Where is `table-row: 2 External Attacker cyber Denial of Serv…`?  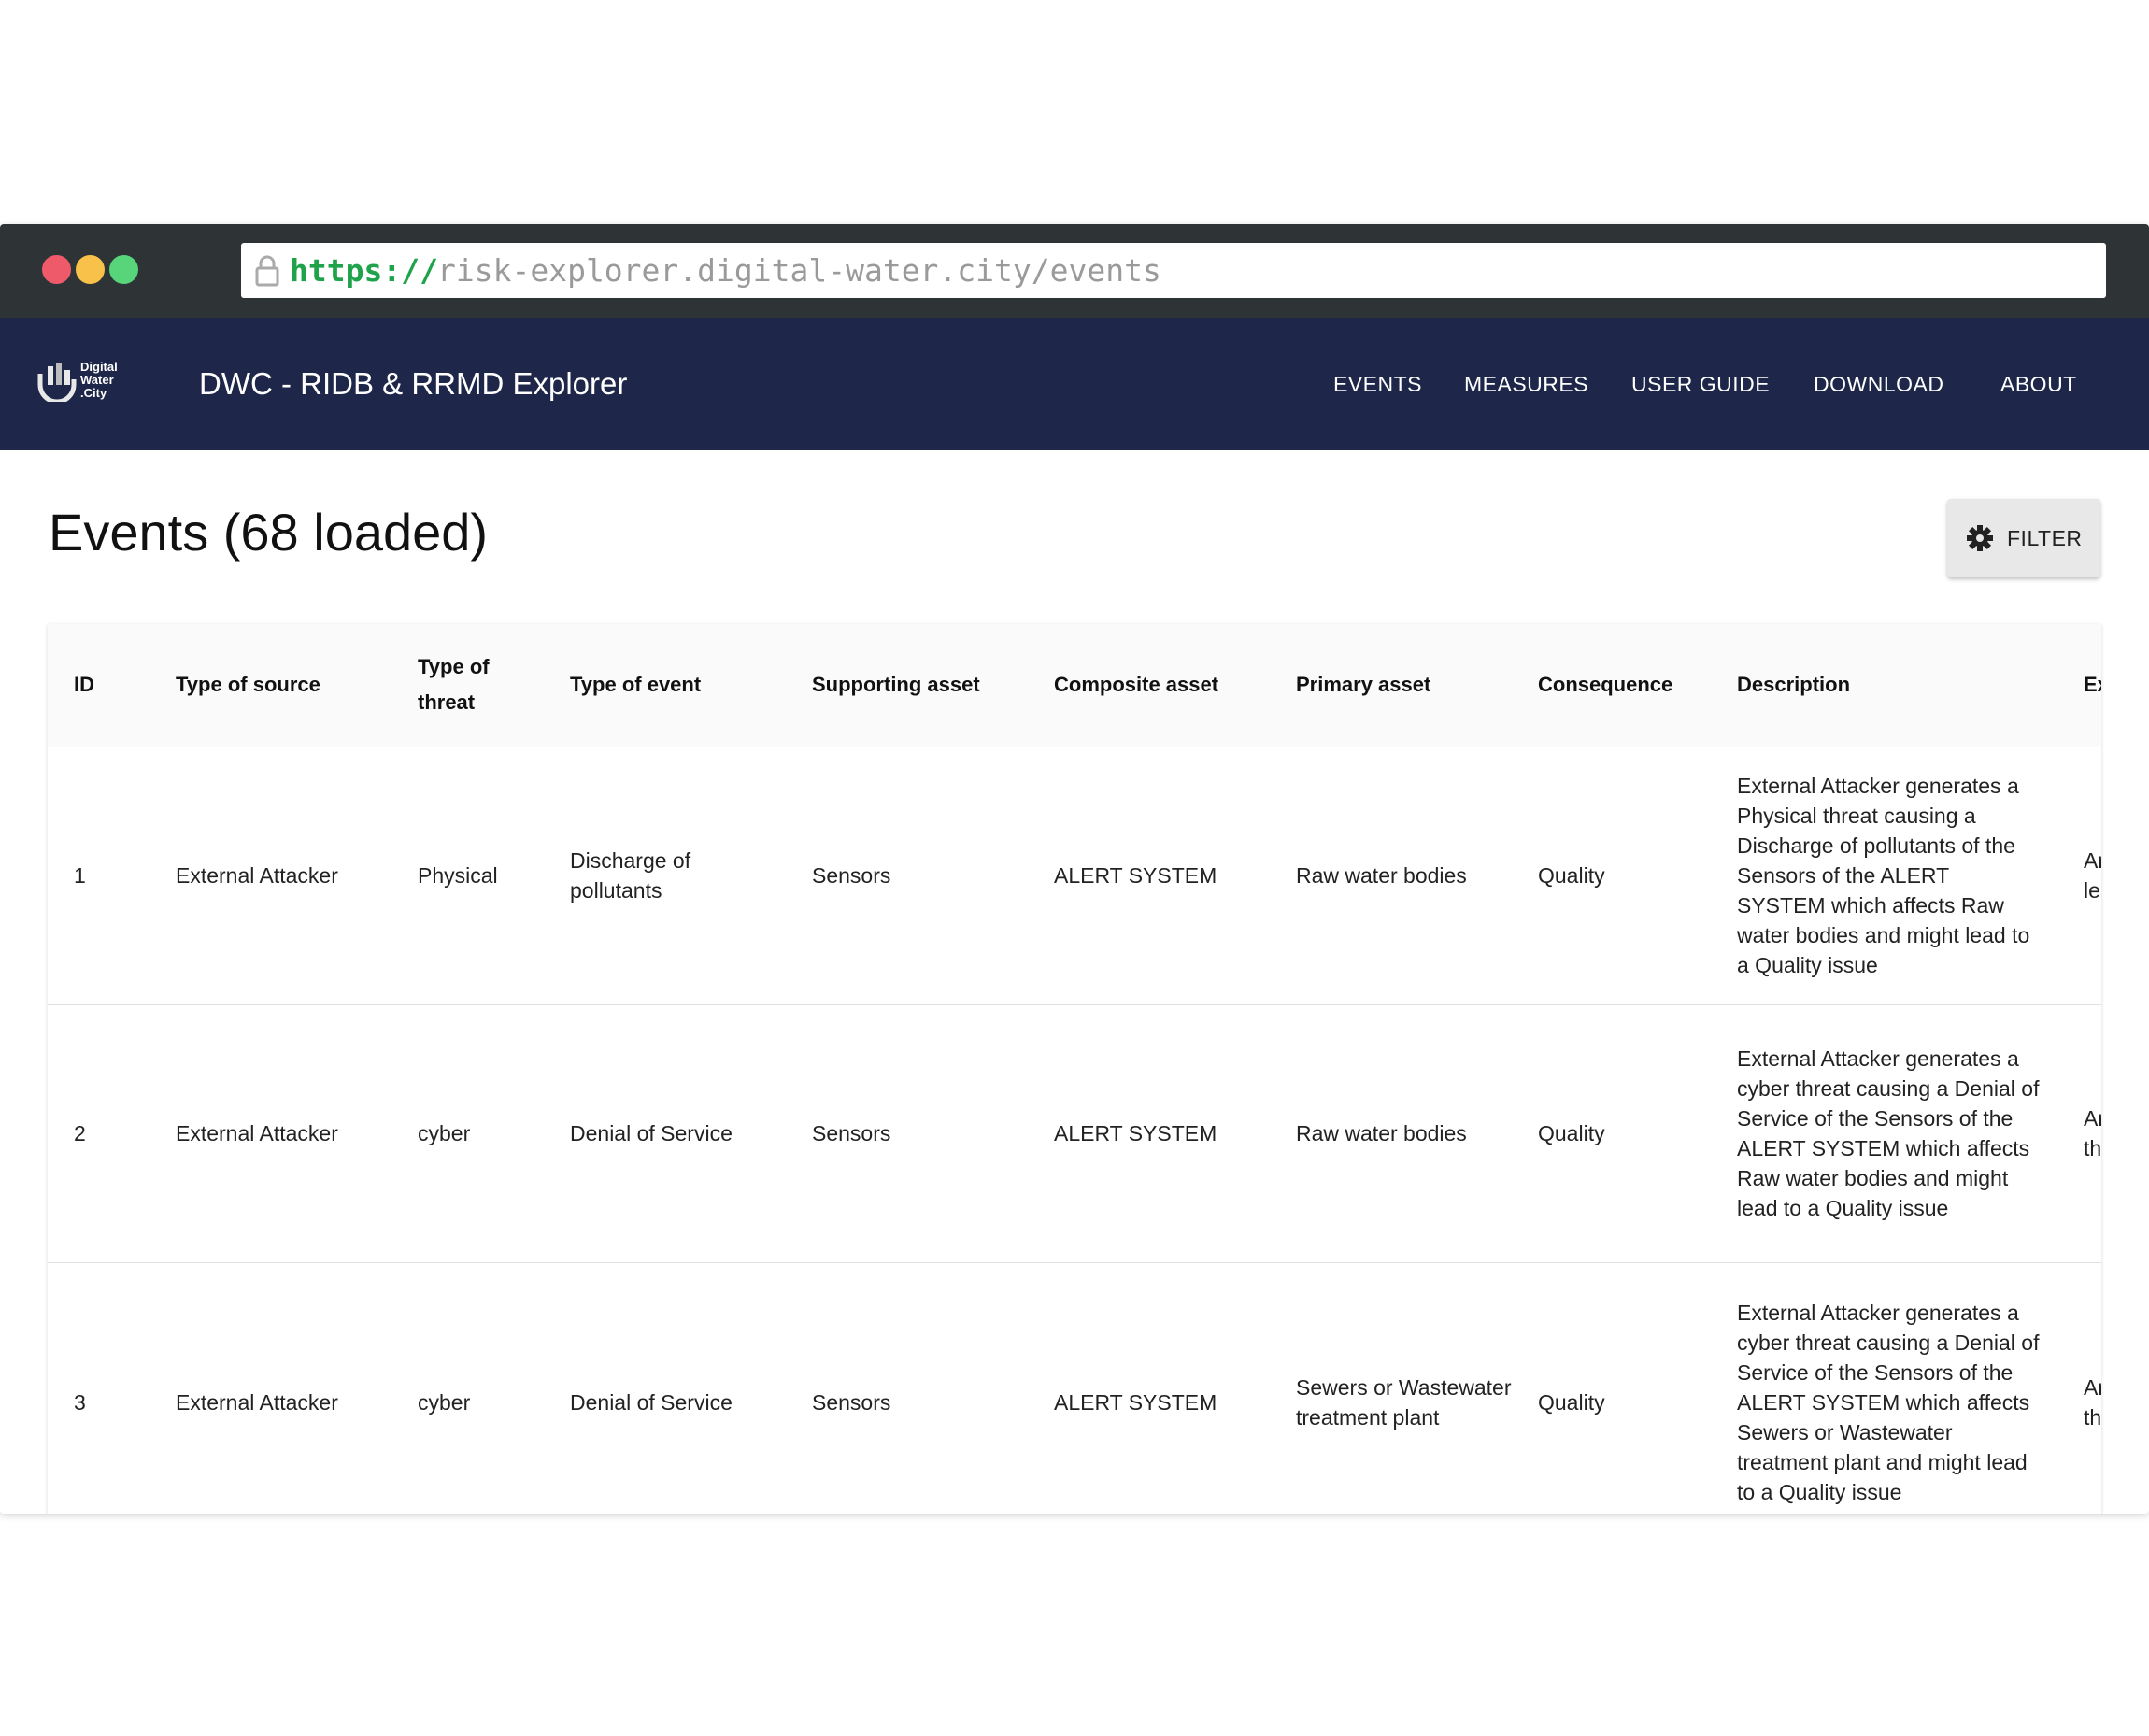
table-row: 2 External Attacker cyber Denial of Serv… is located at coordinates (1074, 1133).